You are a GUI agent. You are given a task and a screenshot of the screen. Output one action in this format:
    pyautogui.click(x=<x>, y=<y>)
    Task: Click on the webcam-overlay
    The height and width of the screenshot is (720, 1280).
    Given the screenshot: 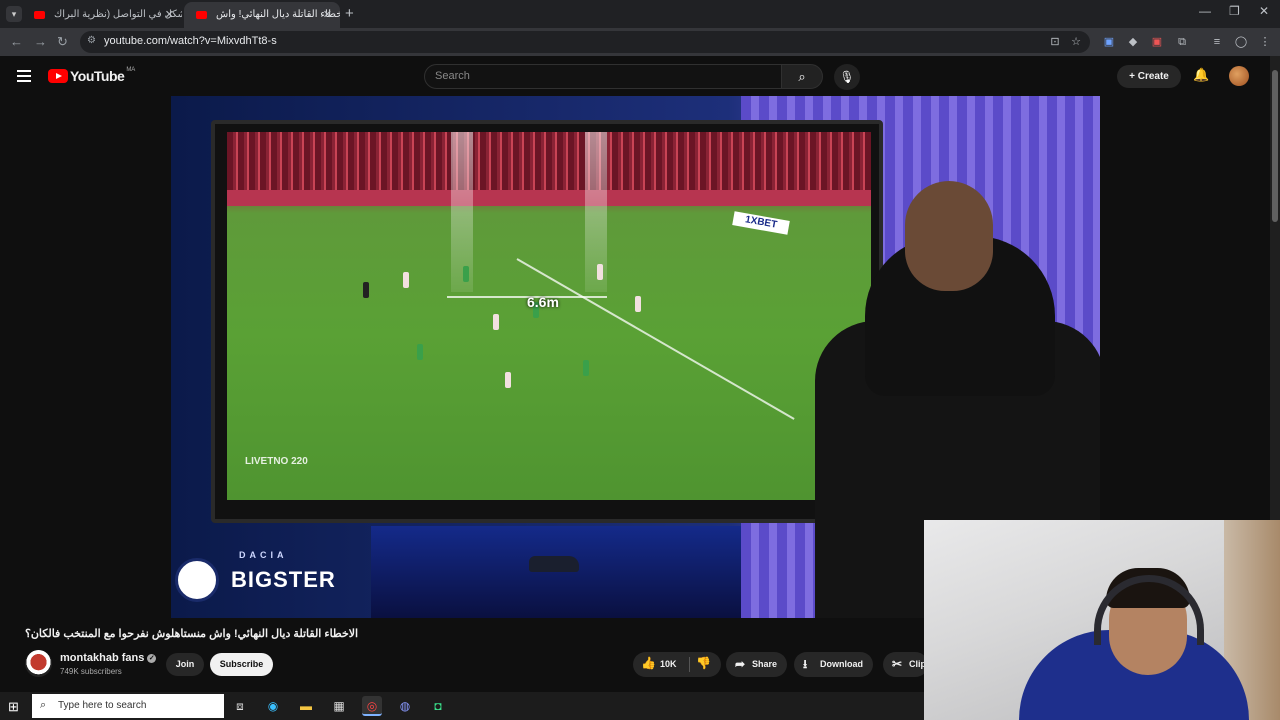 What is the action you would take?
    pyautogui.click(x=1102, y=620)
    